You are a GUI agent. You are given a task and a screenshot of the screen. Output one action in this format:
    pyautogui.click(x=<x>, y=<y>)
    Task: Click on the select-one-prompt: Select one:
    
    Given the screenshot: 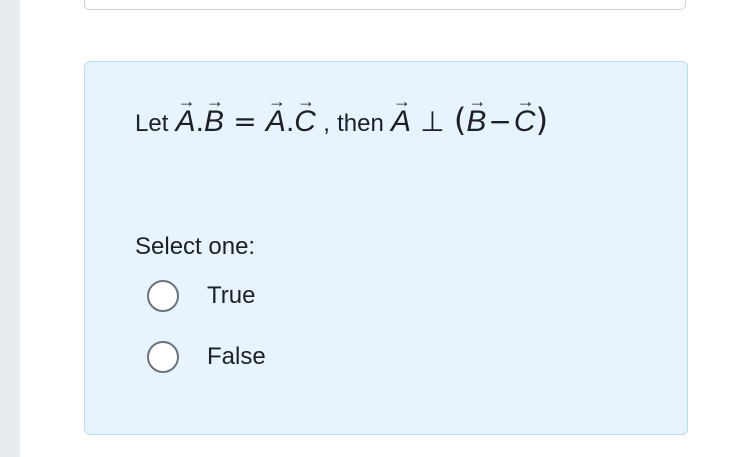 What is the action you would take?
    pyautogui.click(x=195, y=246)
    